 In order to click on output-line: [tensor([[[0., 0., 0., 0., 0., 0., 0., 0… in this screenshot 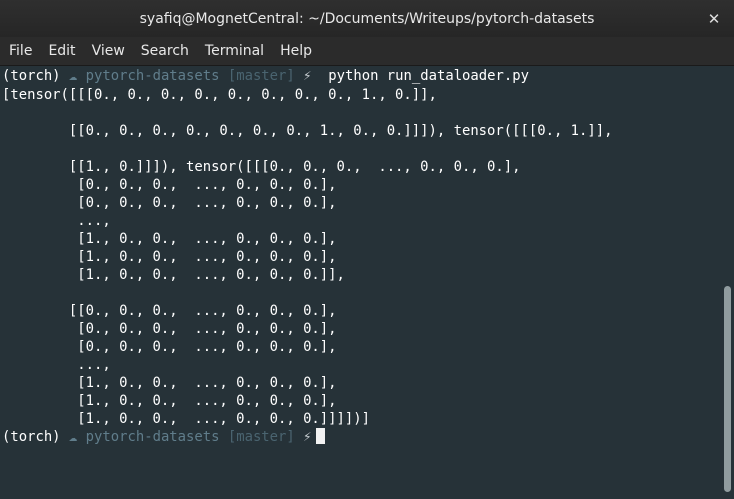, I will do `click(219, 95)`.